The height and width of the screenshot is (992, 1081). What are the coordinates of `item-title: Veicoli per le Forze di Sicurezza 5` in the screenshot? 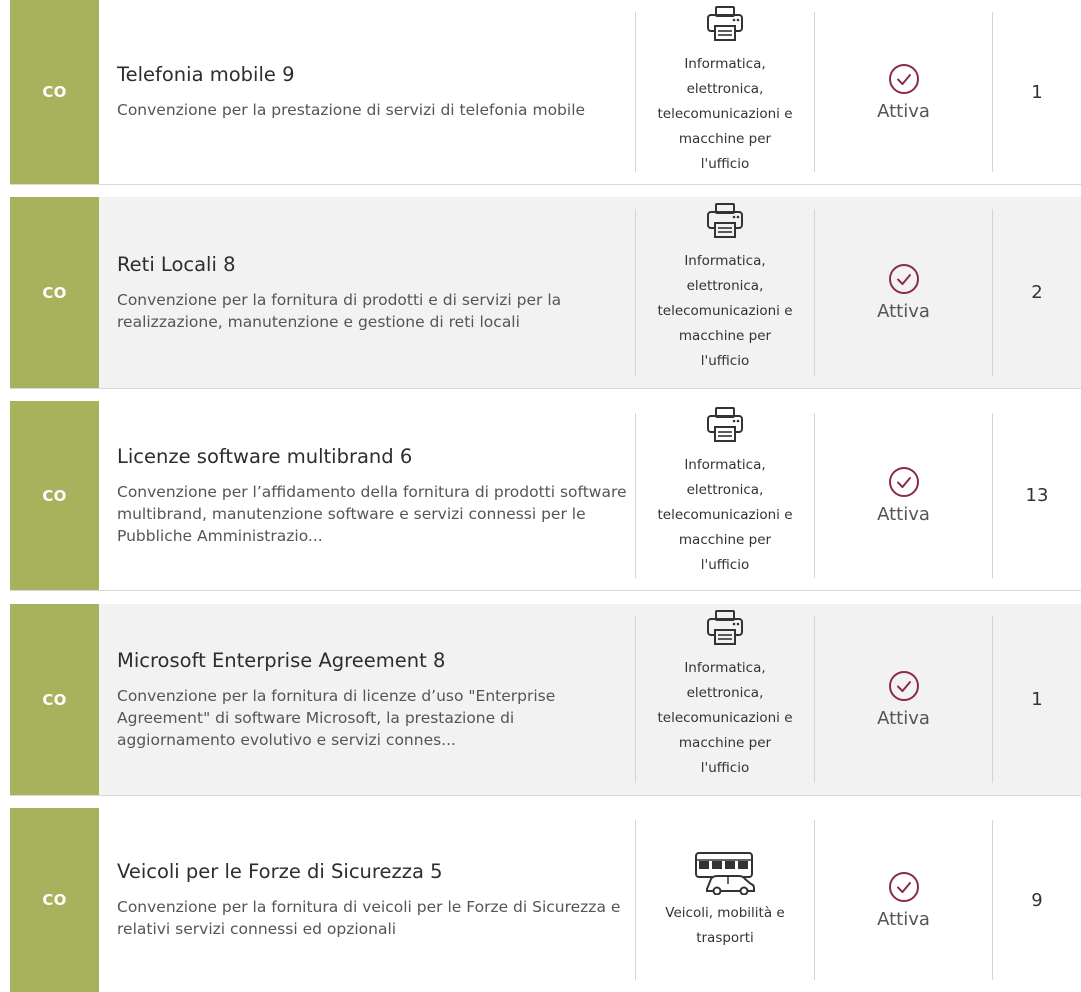 It's located at (376, 872).